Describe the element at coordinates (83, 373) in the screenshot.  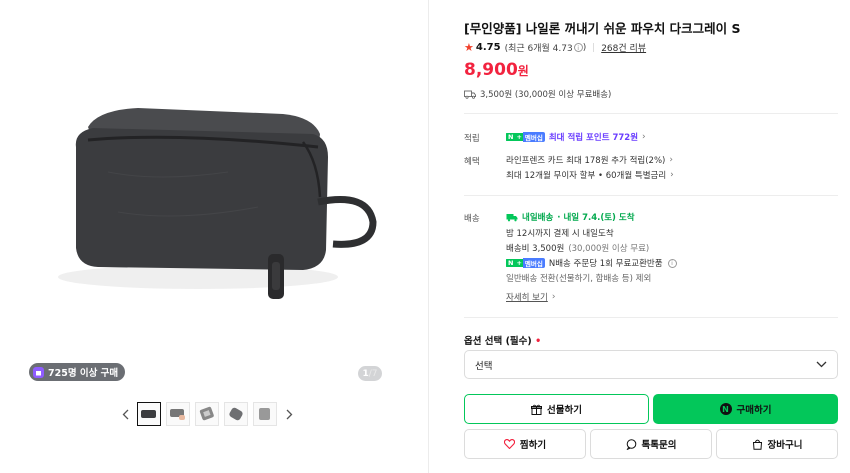
I see `buyers-badge-text: 725명 이상 구매` at that location.